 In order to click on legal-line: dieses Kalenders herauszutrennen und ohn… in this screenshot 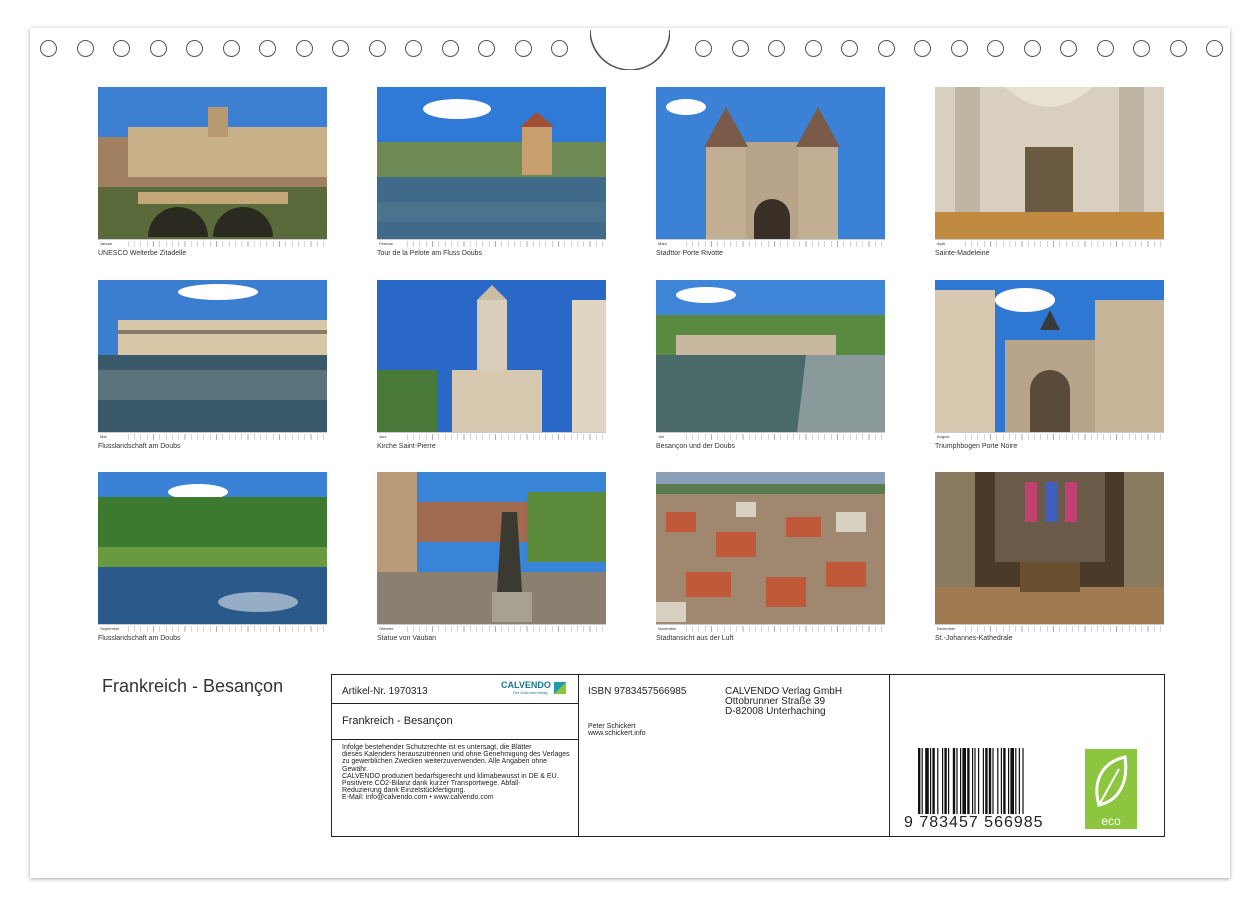, I will do `click(456, 755)`.